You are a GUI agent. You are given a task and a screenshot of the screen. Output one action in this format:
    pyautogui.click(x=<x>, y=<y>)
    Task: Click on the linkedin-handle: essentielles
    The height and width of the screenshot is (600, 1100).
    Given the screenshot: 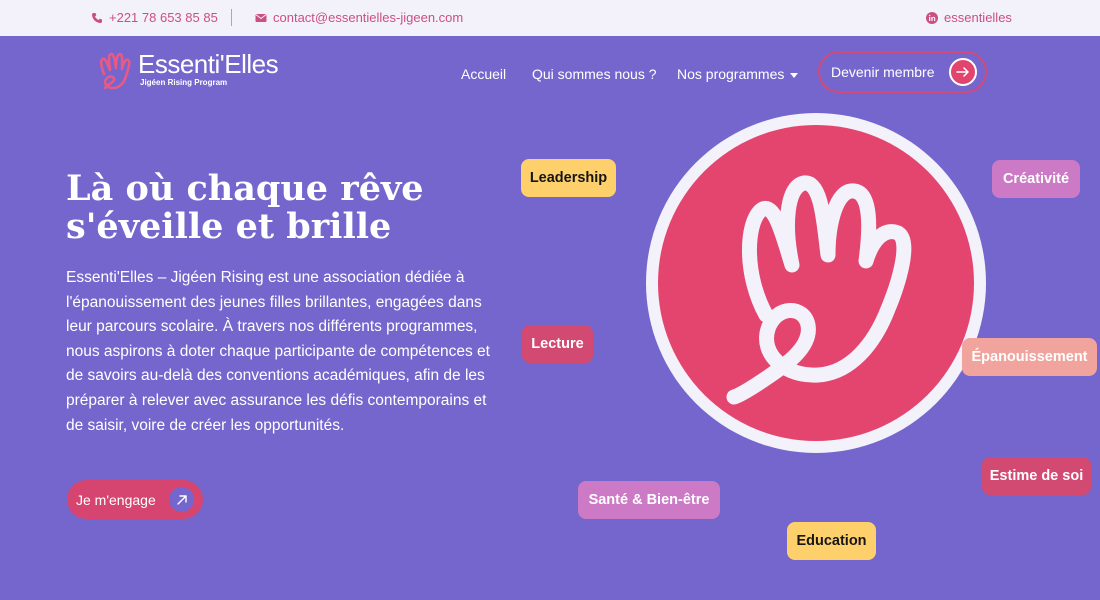 What is the action you would take?
    pyautogui.click(x=978, y=17)
    